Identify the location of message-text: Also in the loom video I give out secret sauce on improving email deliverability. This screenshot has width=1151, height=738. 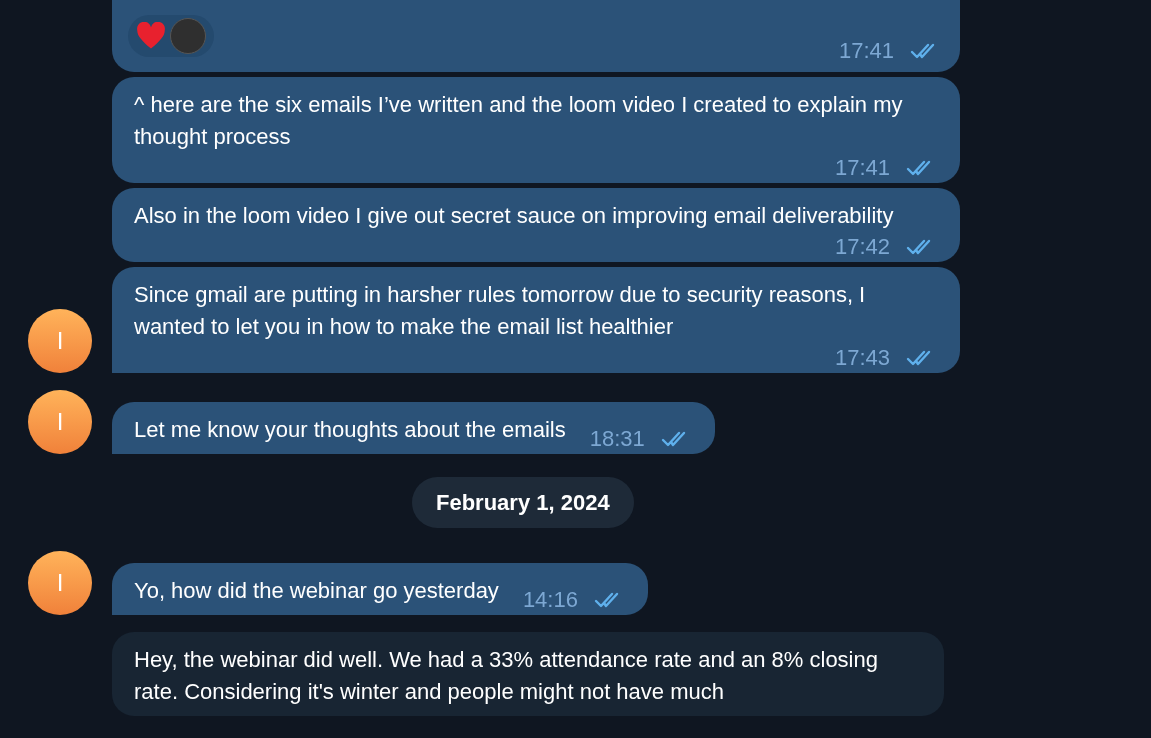
(514, 216).